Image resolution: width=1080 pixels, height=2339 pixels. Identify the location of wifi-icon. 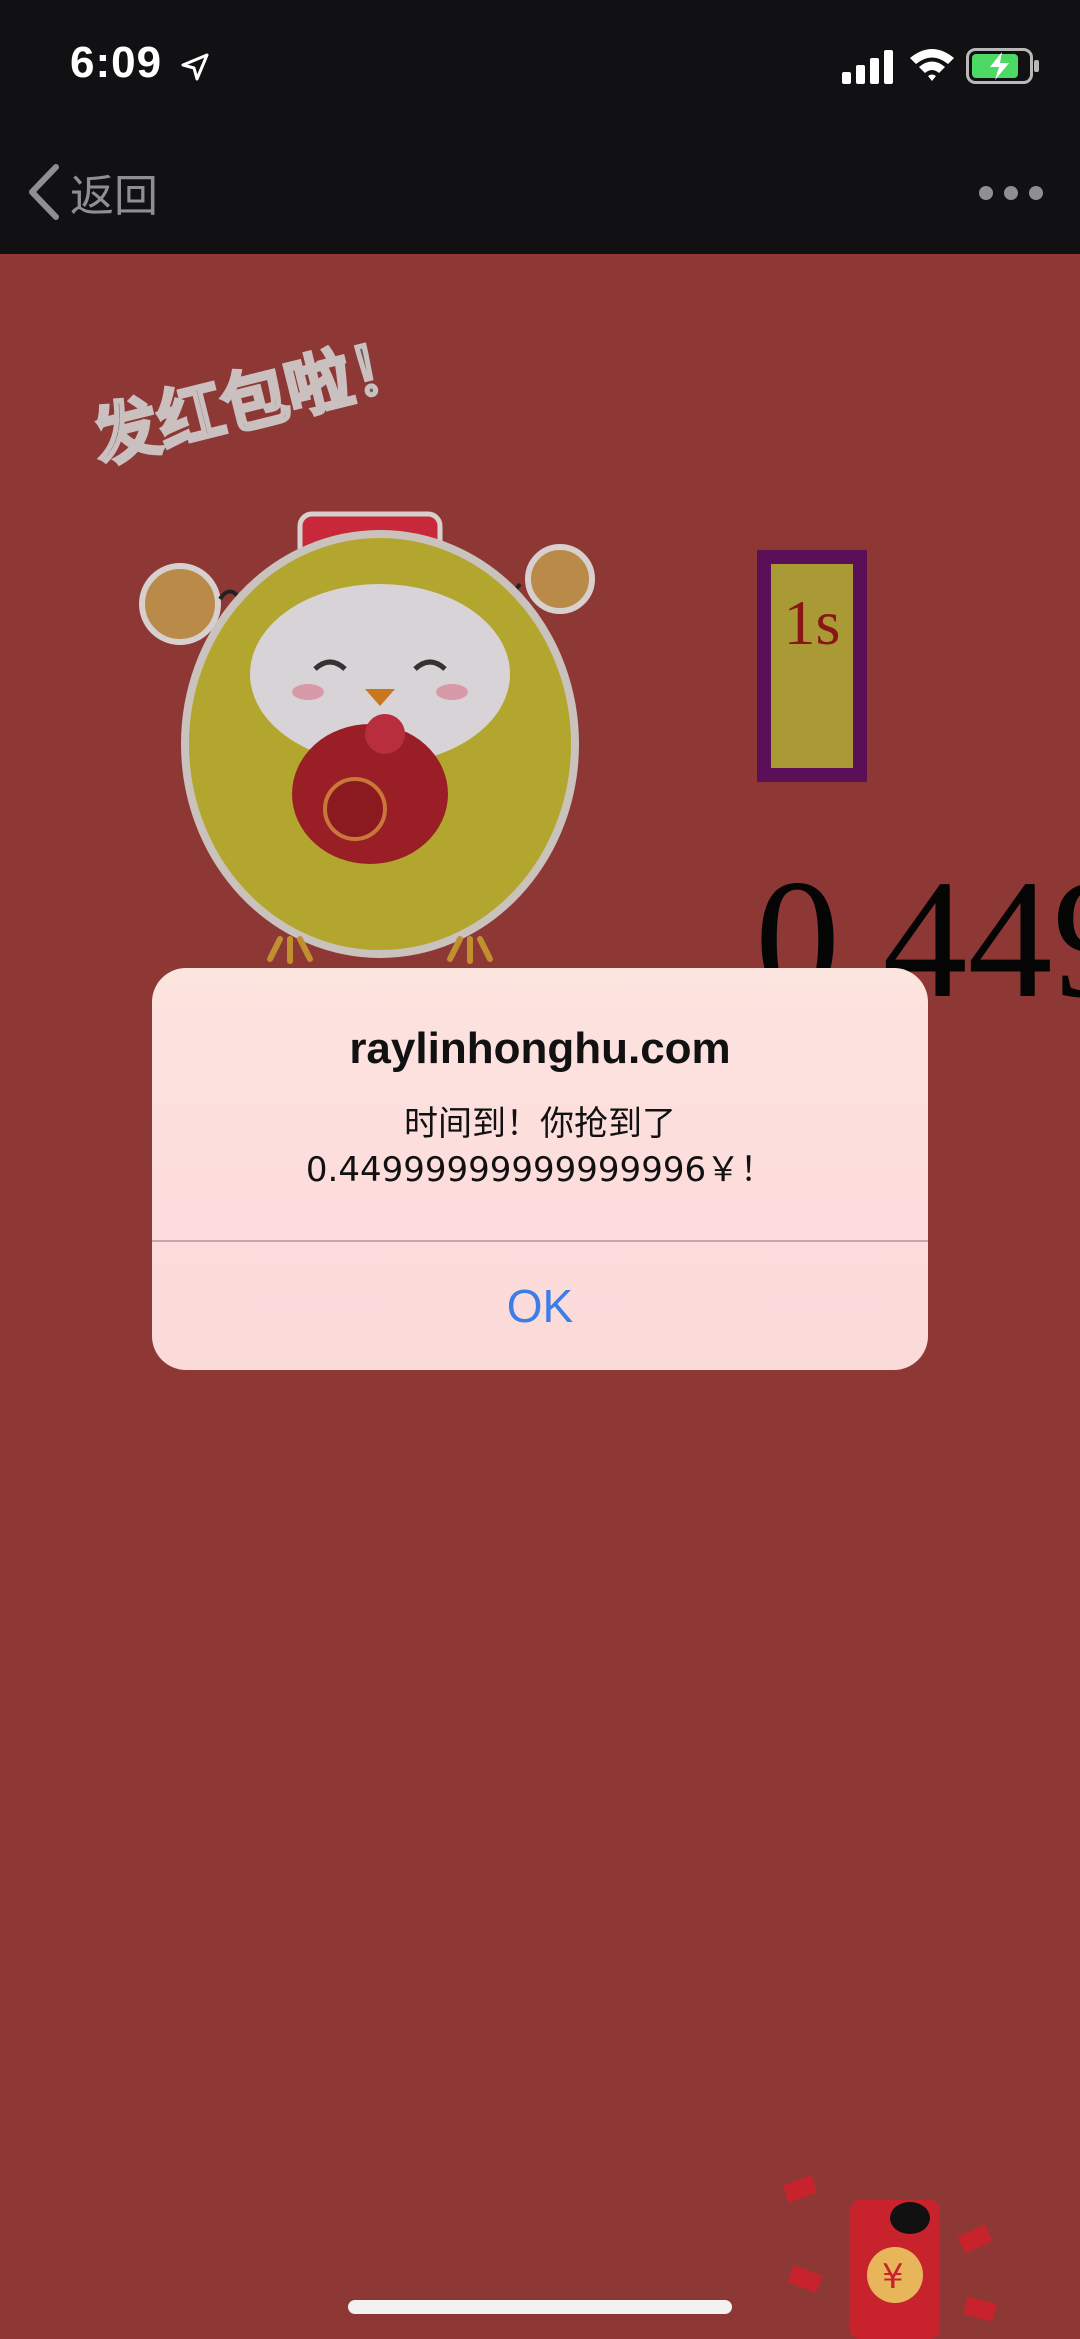
(932, 65).